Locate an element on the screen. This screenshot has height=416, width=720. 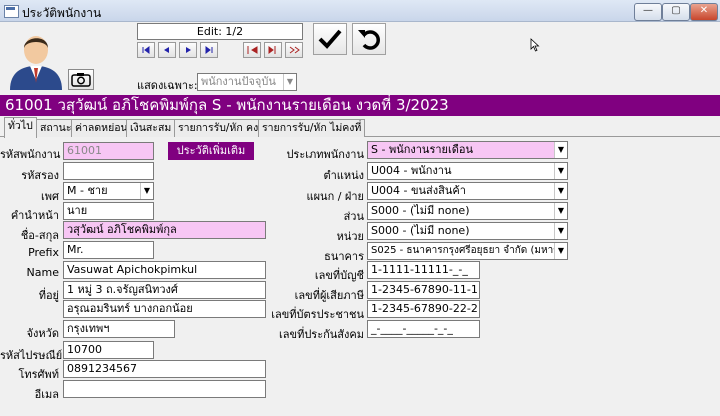
undo-icon is located at coordinates (369, 40).